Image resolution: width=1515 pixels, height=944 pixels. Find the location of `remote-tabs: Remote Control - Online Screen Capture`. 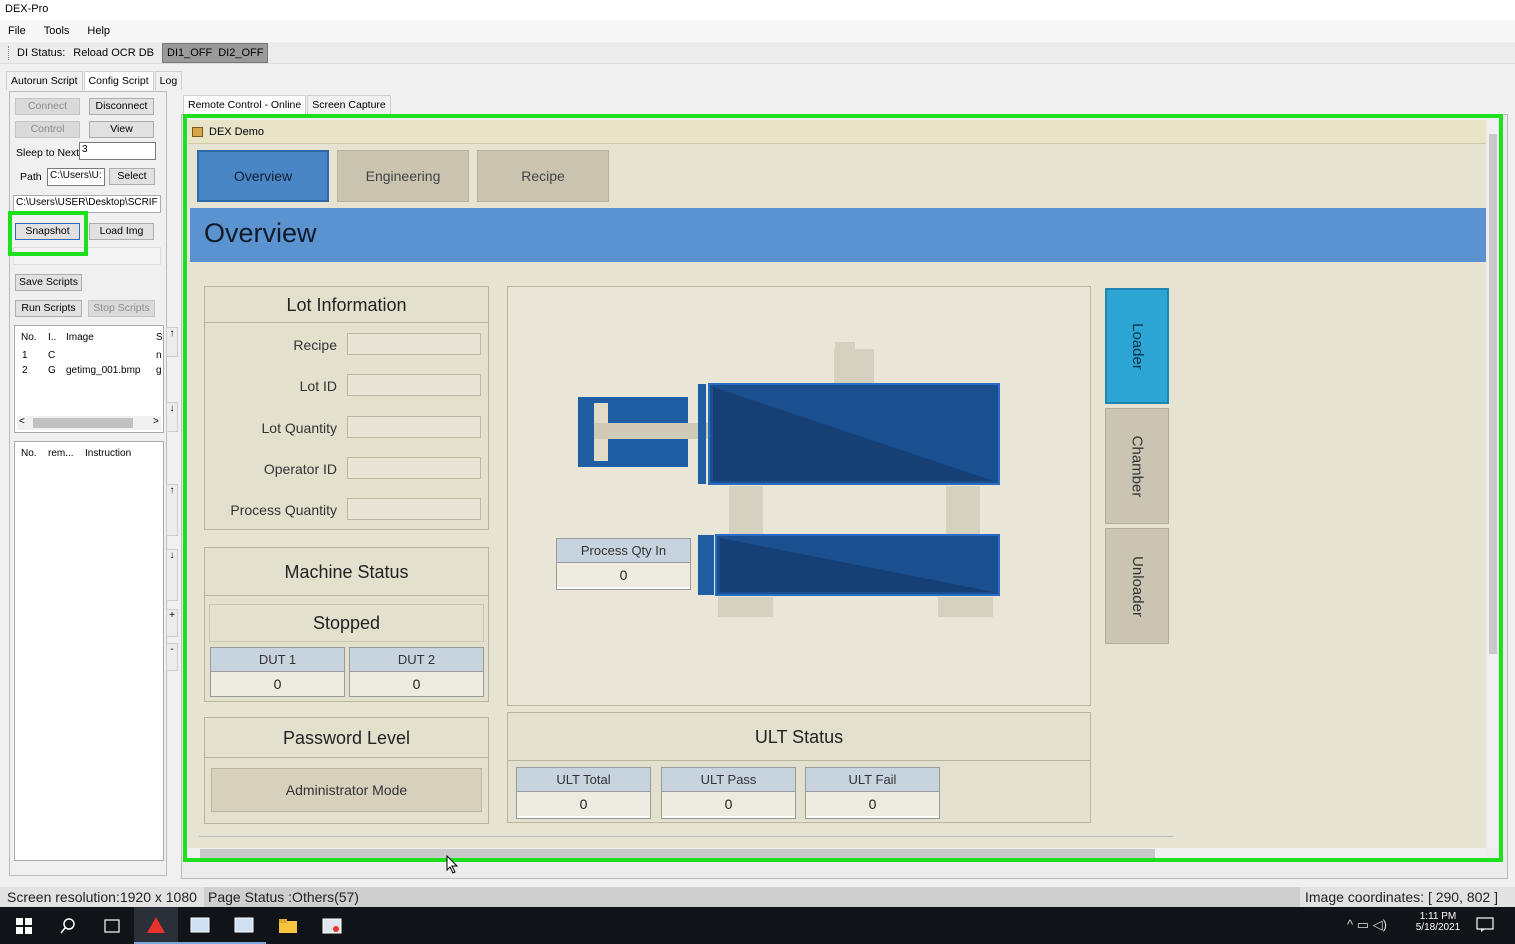

remote-tabs: Remote Control - Online Screen Capture is located at coordinates (287, 104).